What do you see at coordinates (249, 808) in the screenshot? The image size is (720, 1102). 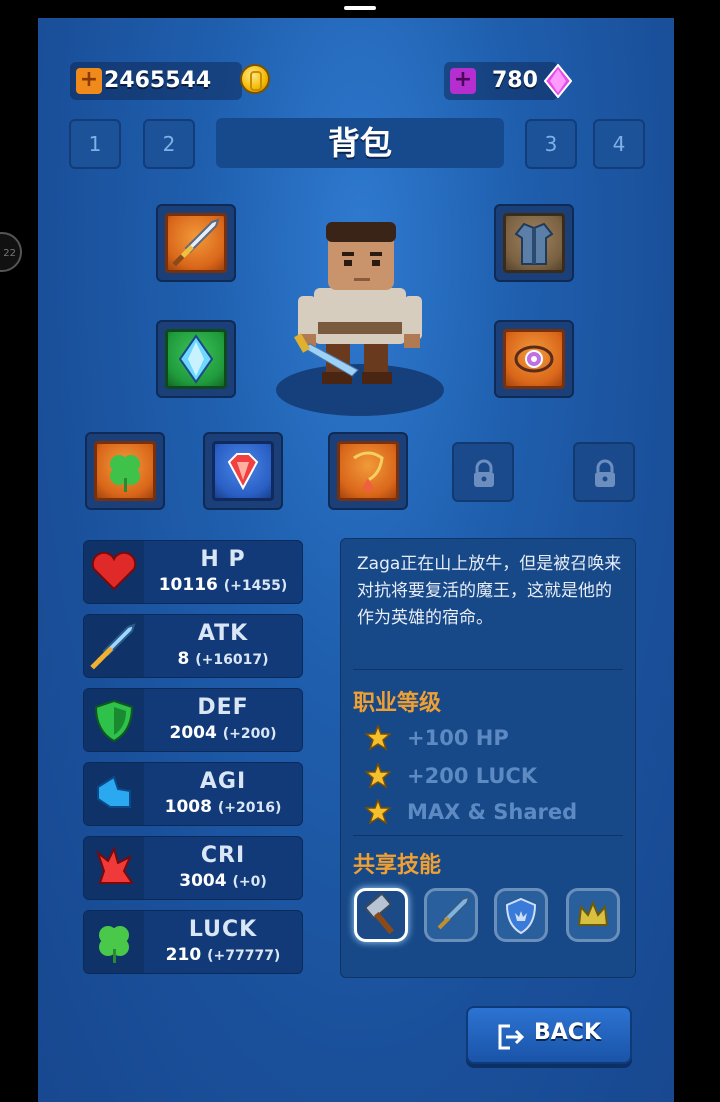 I see `stat-bonus: (+2016)` at bounding box center [249, 808].